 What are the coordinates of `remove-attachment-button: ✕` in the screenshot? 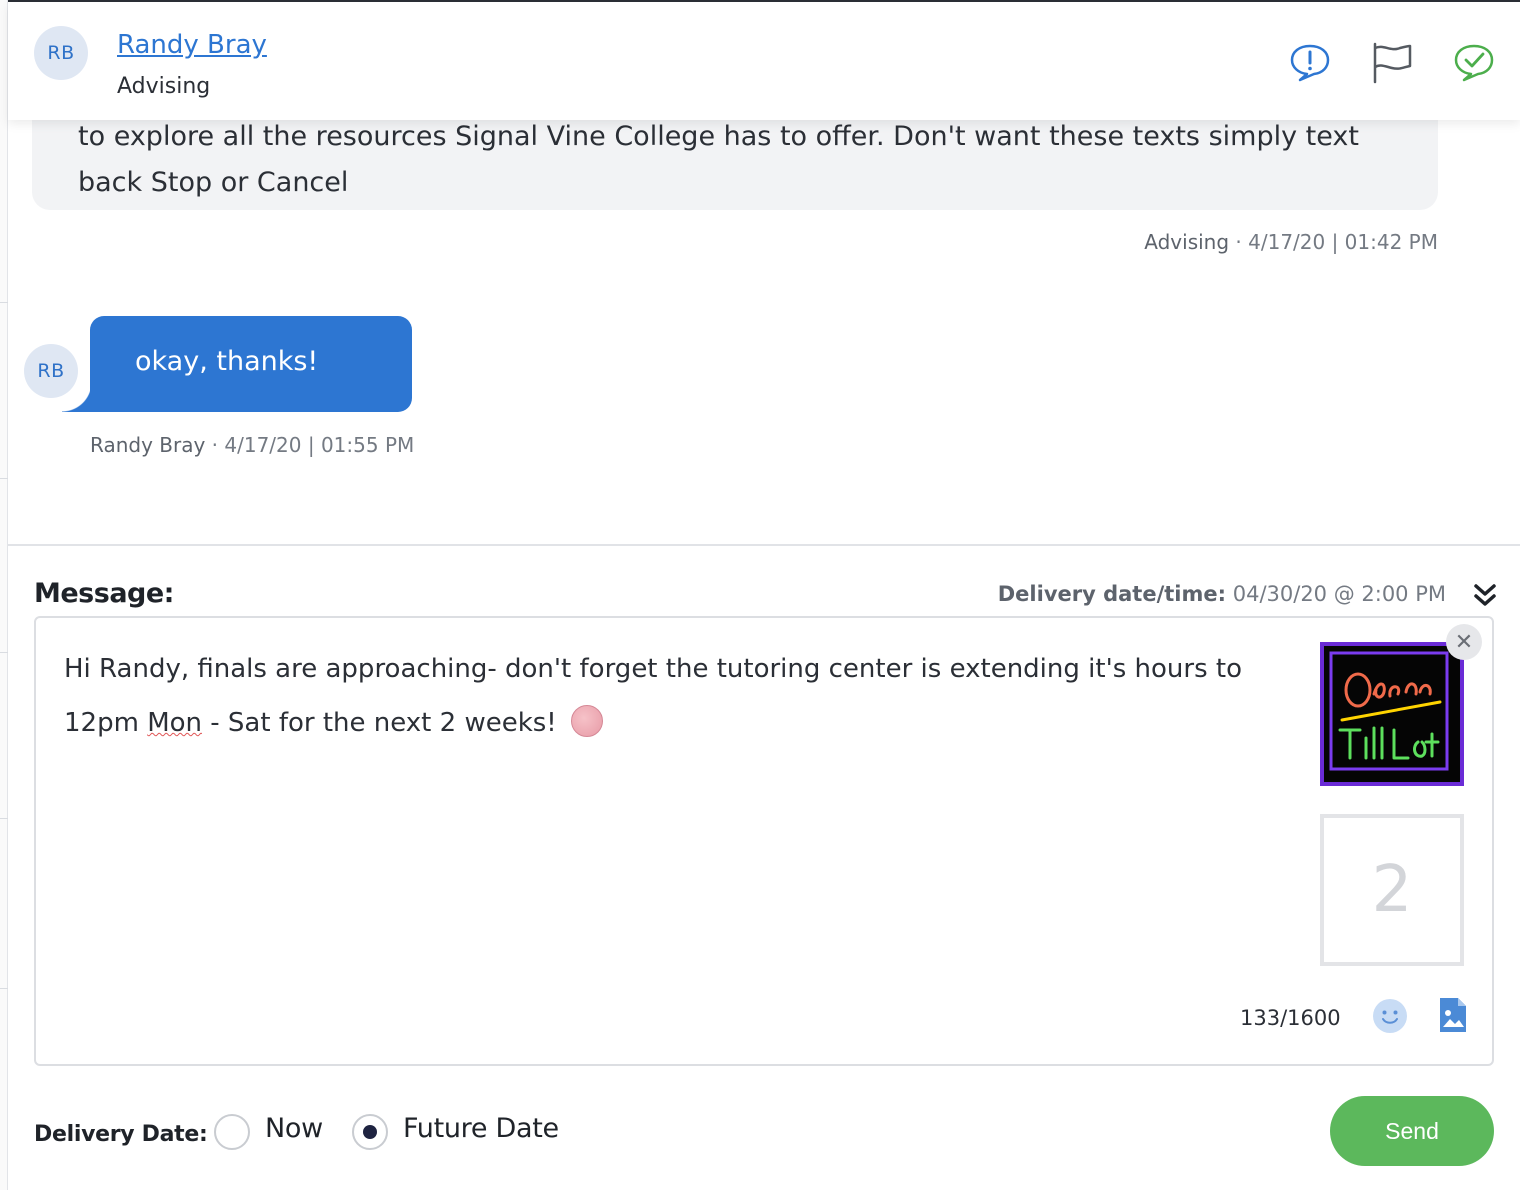 It's located at (1464, 642).